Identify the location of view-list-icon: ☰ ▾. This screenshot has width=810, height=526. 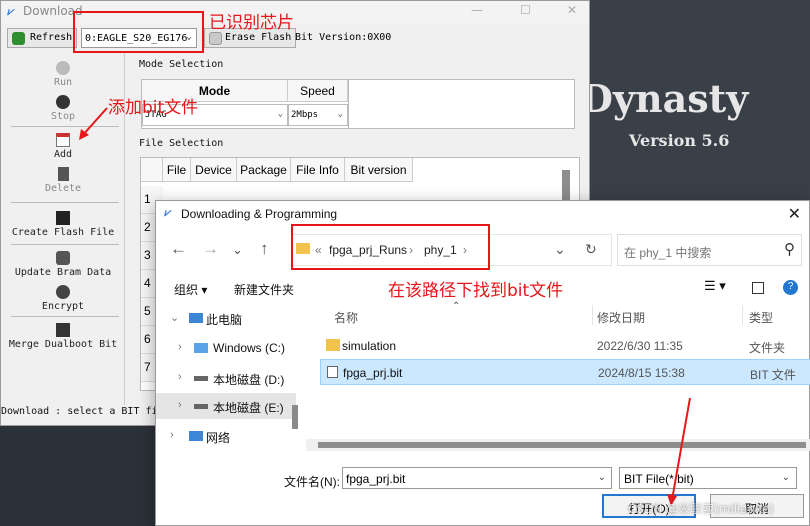
(715, 286).